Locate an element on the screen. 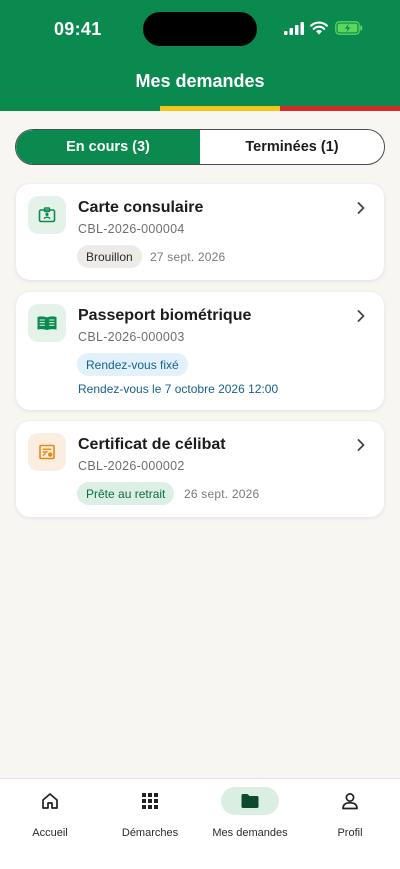  status-badge: Prête au retrait is located at coordinates (126, 493).